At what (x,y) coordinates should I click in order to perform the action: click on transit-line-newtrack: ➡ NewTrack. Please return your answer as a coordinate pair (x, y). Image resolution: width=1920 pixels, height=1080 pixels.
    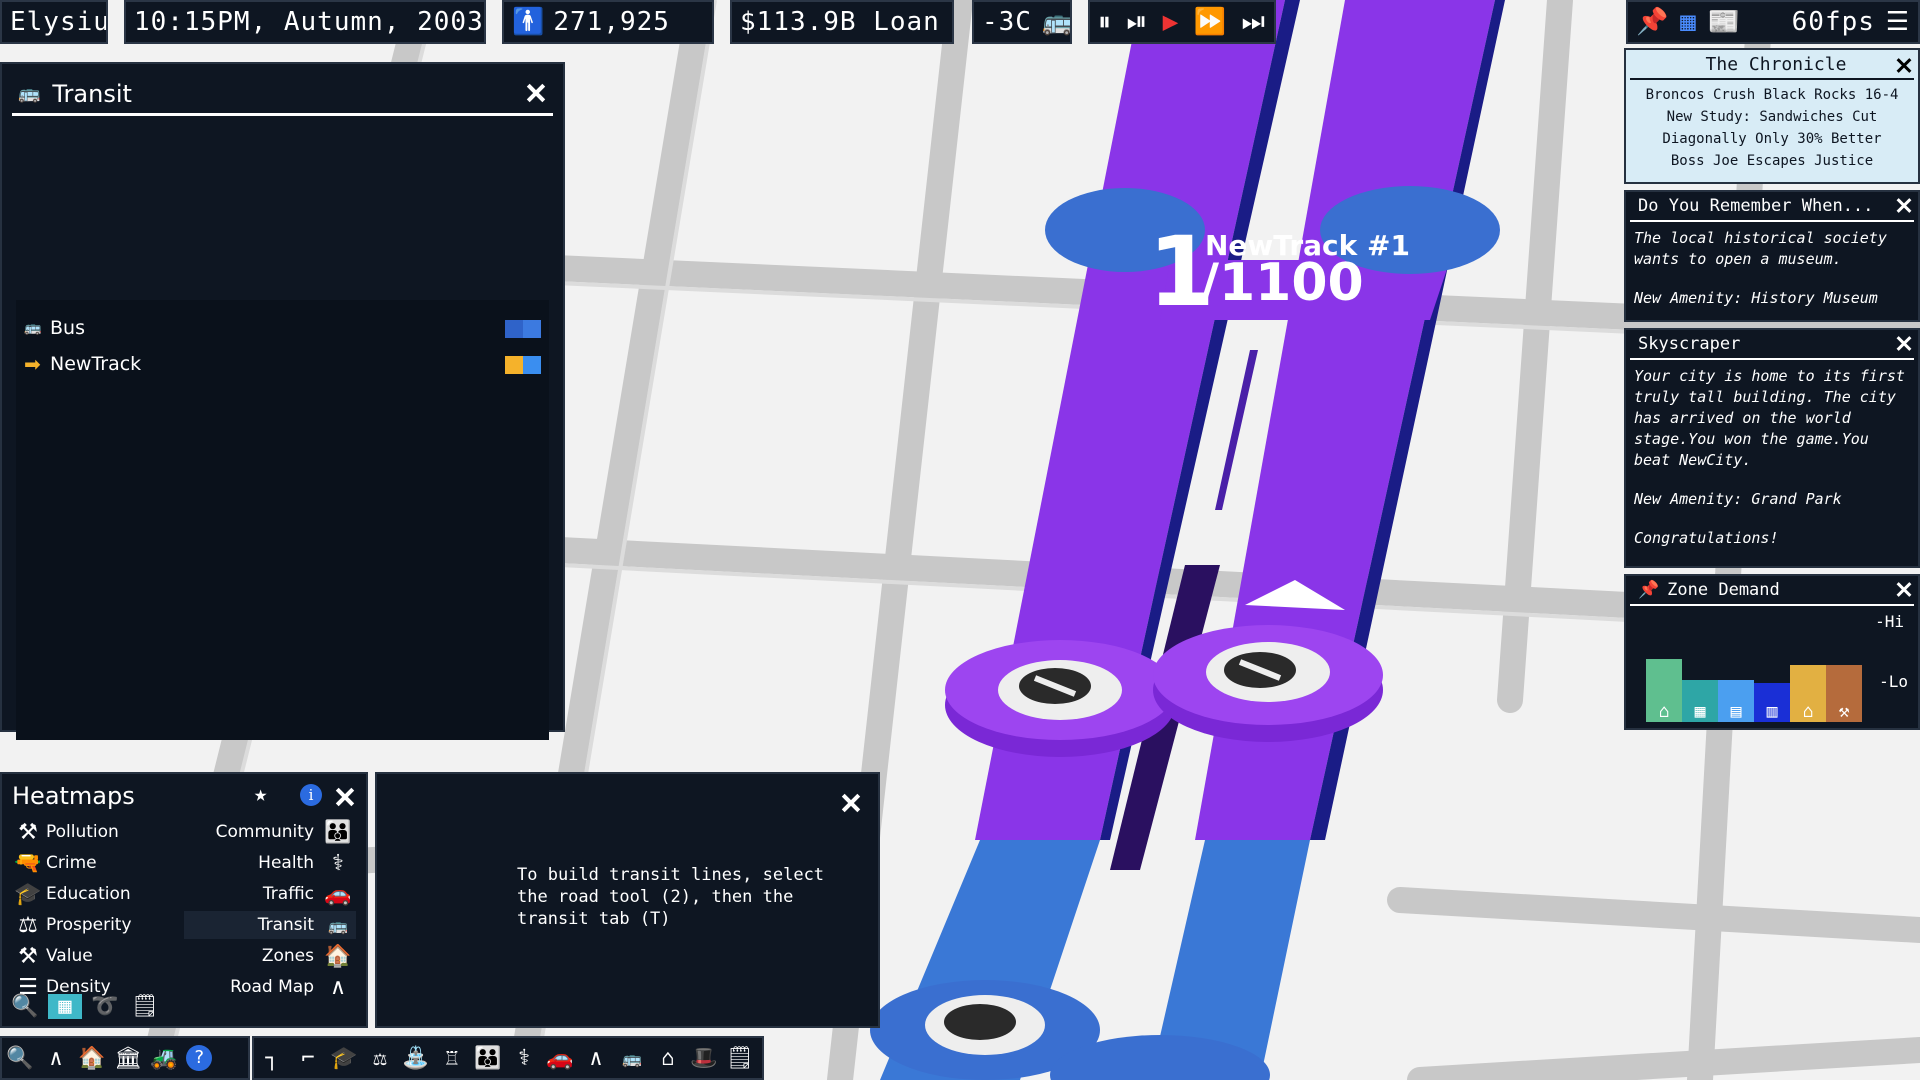
    Looking at the image, I should click on (282, 364).